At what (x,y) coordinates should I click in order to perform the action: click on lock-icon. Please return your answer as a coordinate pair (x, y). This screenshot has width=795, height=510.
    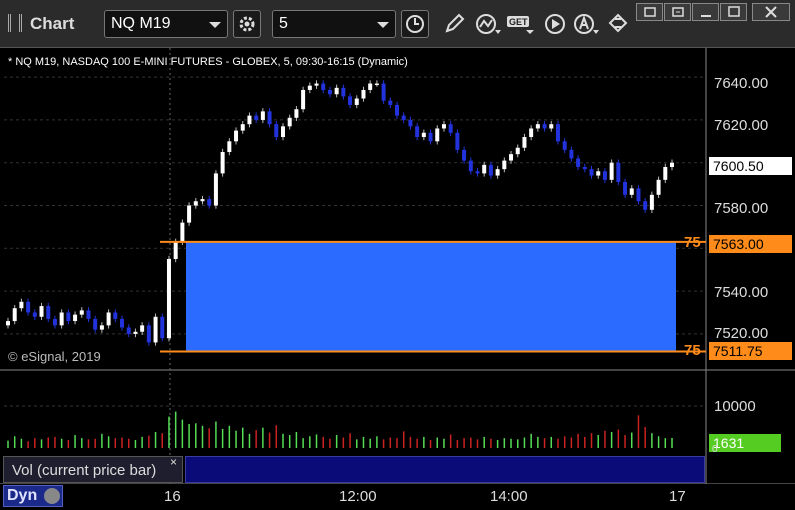
    Looking at the image, I should click on (52, 496).